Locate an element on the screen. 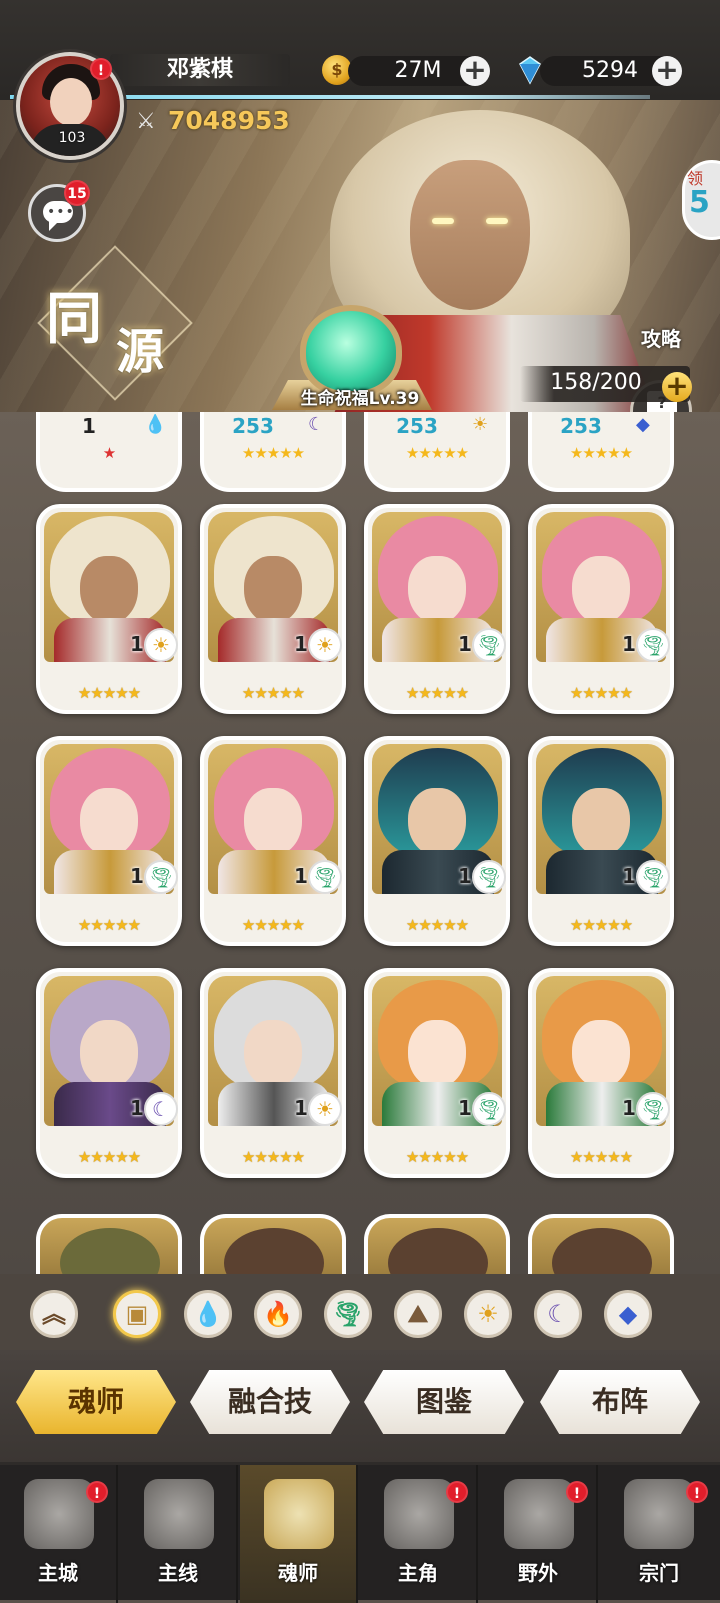 The height and width of the screenshot is (1603, 720). nav-soul-master: 魂师 is located at coordinates (299, 1534).